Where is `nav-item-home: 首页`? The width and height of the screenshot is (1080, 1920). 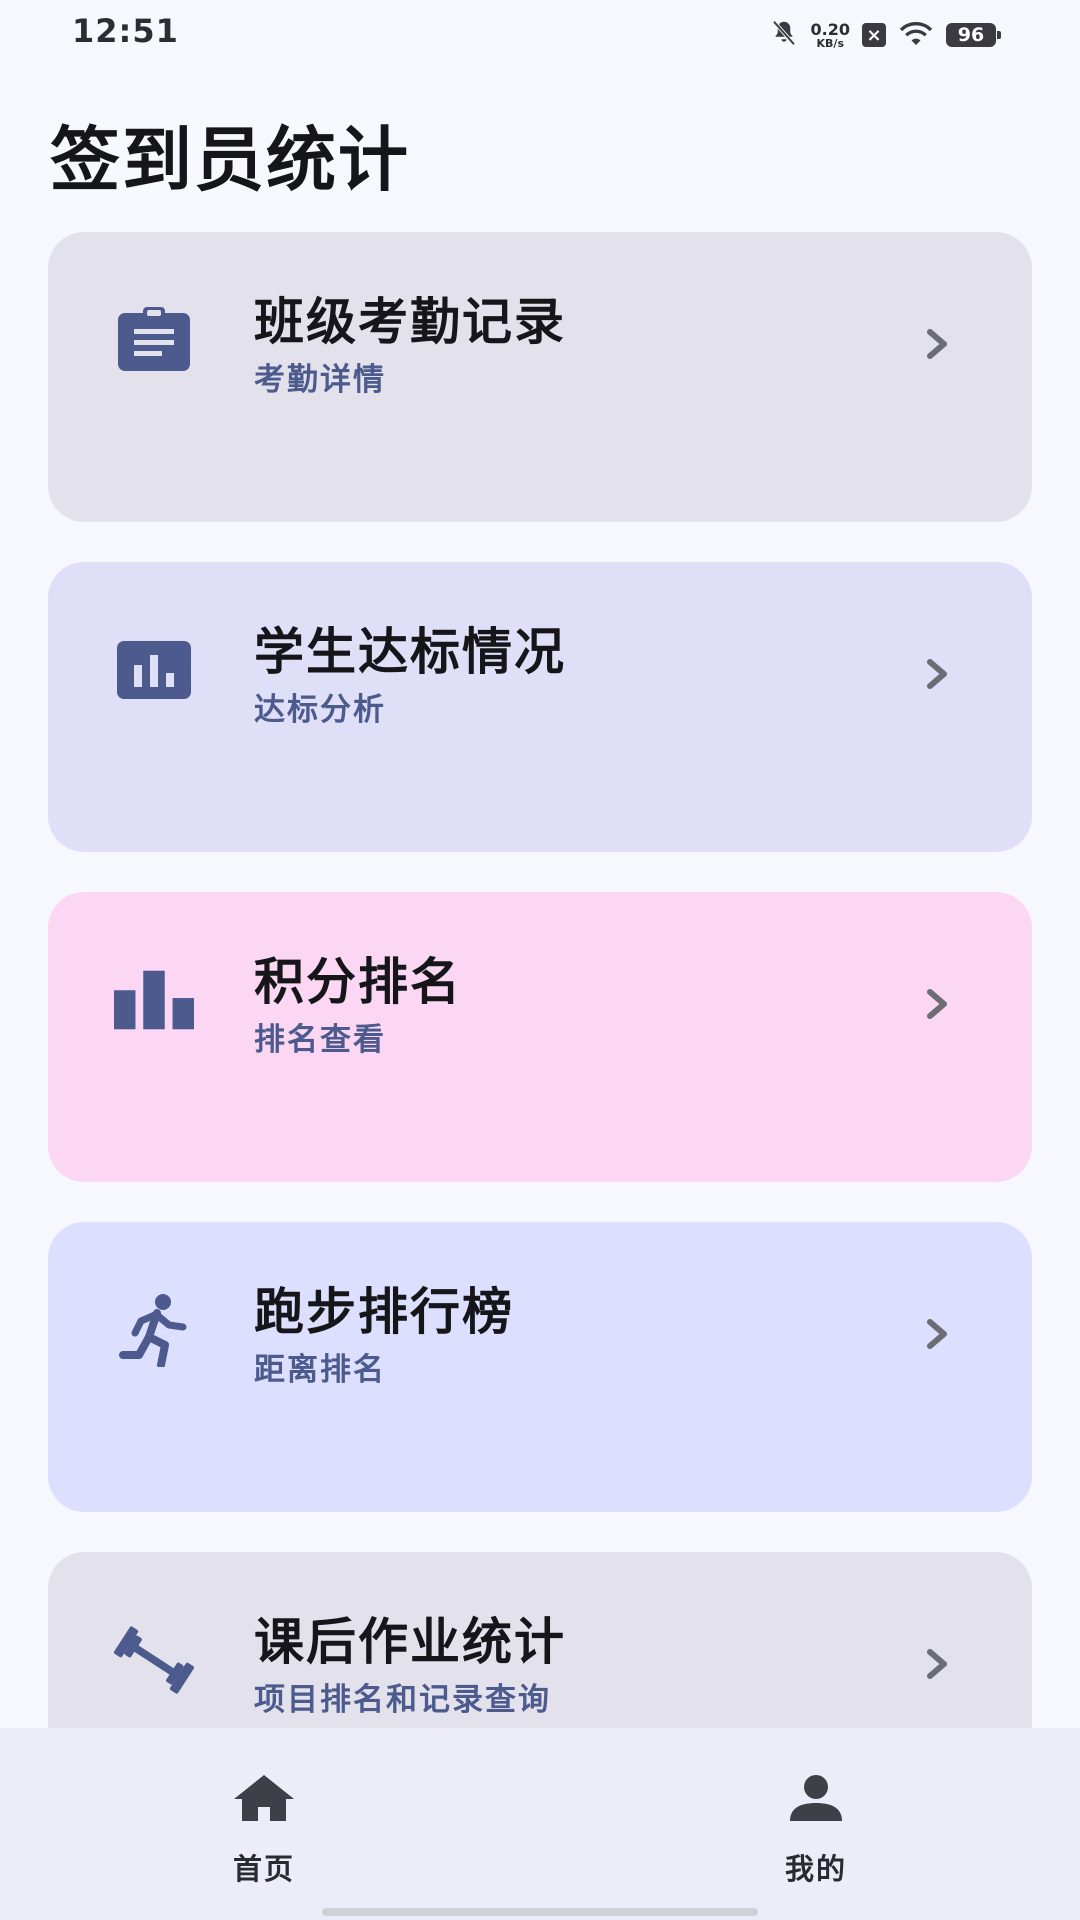 nav-item-home: 首页 is located at coordinates (264, 1830).